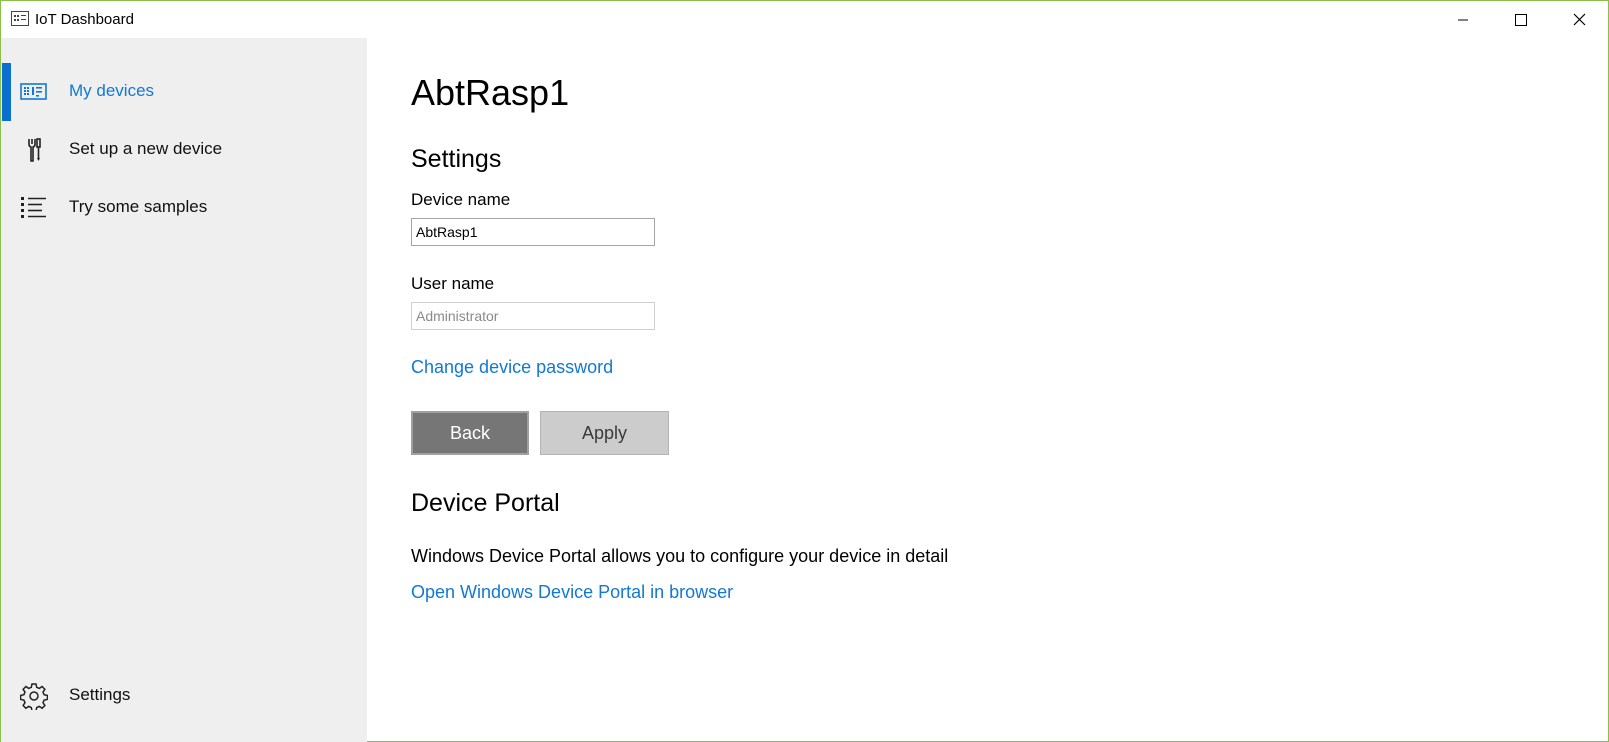 This screenshot has width=1609, height=742. Describe the element at coordinates (33, 91) in the screenshot. I see `devices-icon` at that location.